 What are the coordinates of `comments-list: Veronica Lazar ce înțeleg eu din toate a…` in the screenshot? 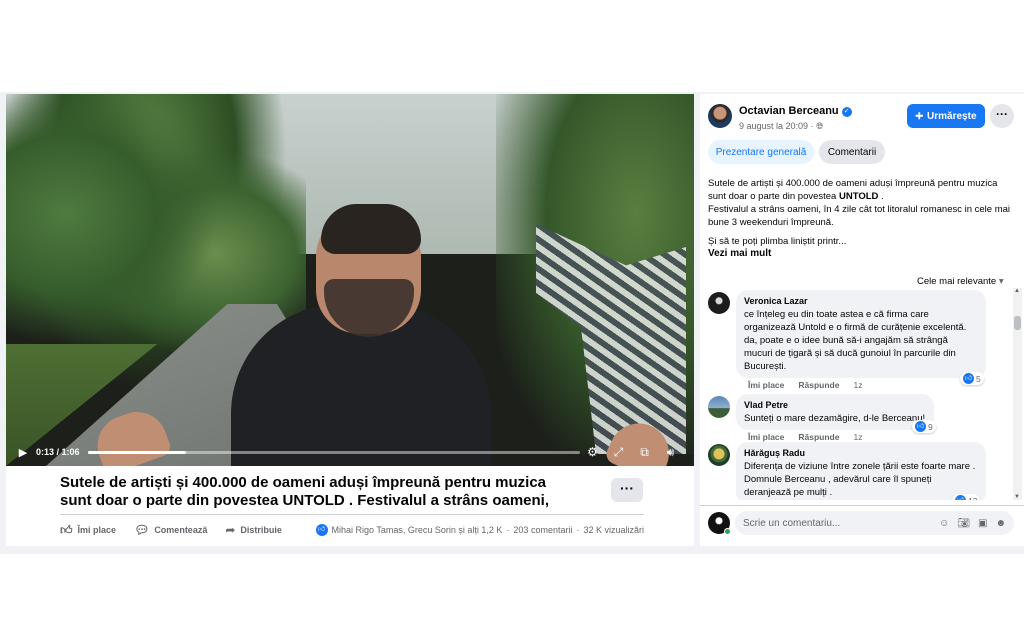 It's located at (856, 394).